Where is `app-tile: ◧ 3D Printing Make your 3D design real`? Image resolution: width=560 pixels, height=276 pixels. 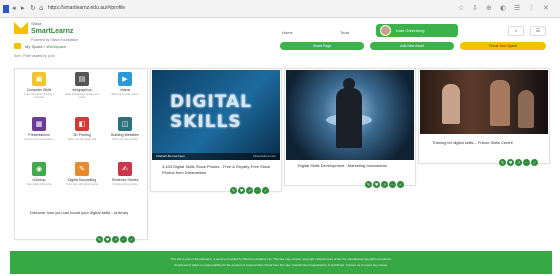
app-tile: ◧ 3D Printing Make your 3D design real is located at coordinates (82, 131).